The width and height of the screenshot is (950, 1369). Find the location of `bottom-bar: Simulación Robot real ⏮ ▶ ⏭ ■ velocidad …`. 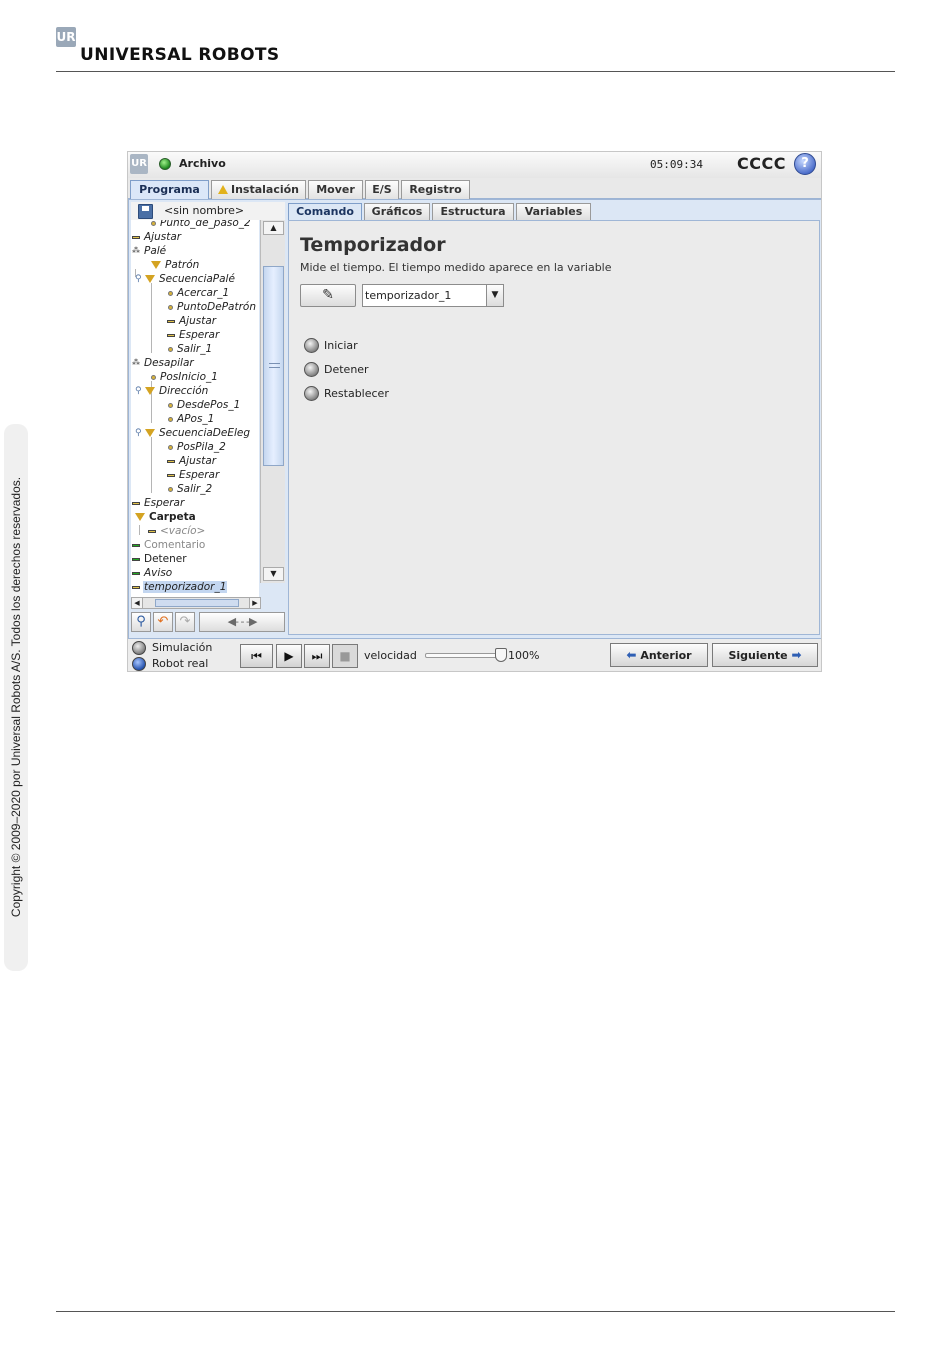

bottom-bar: Simulación Robot real ⏮ ▶ ⏭ ■ velocidad … is located at coordinates (474, 655).